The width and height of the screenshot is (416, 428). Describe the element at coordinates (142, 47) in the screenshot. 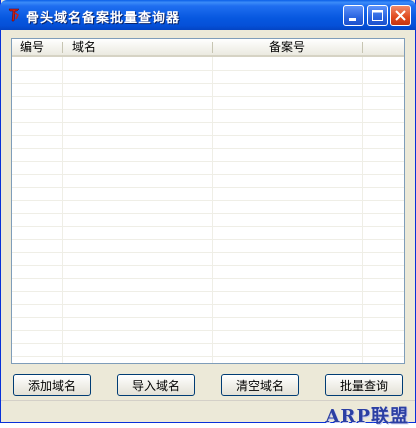

I see `column-header-domain: 域名` at that location.